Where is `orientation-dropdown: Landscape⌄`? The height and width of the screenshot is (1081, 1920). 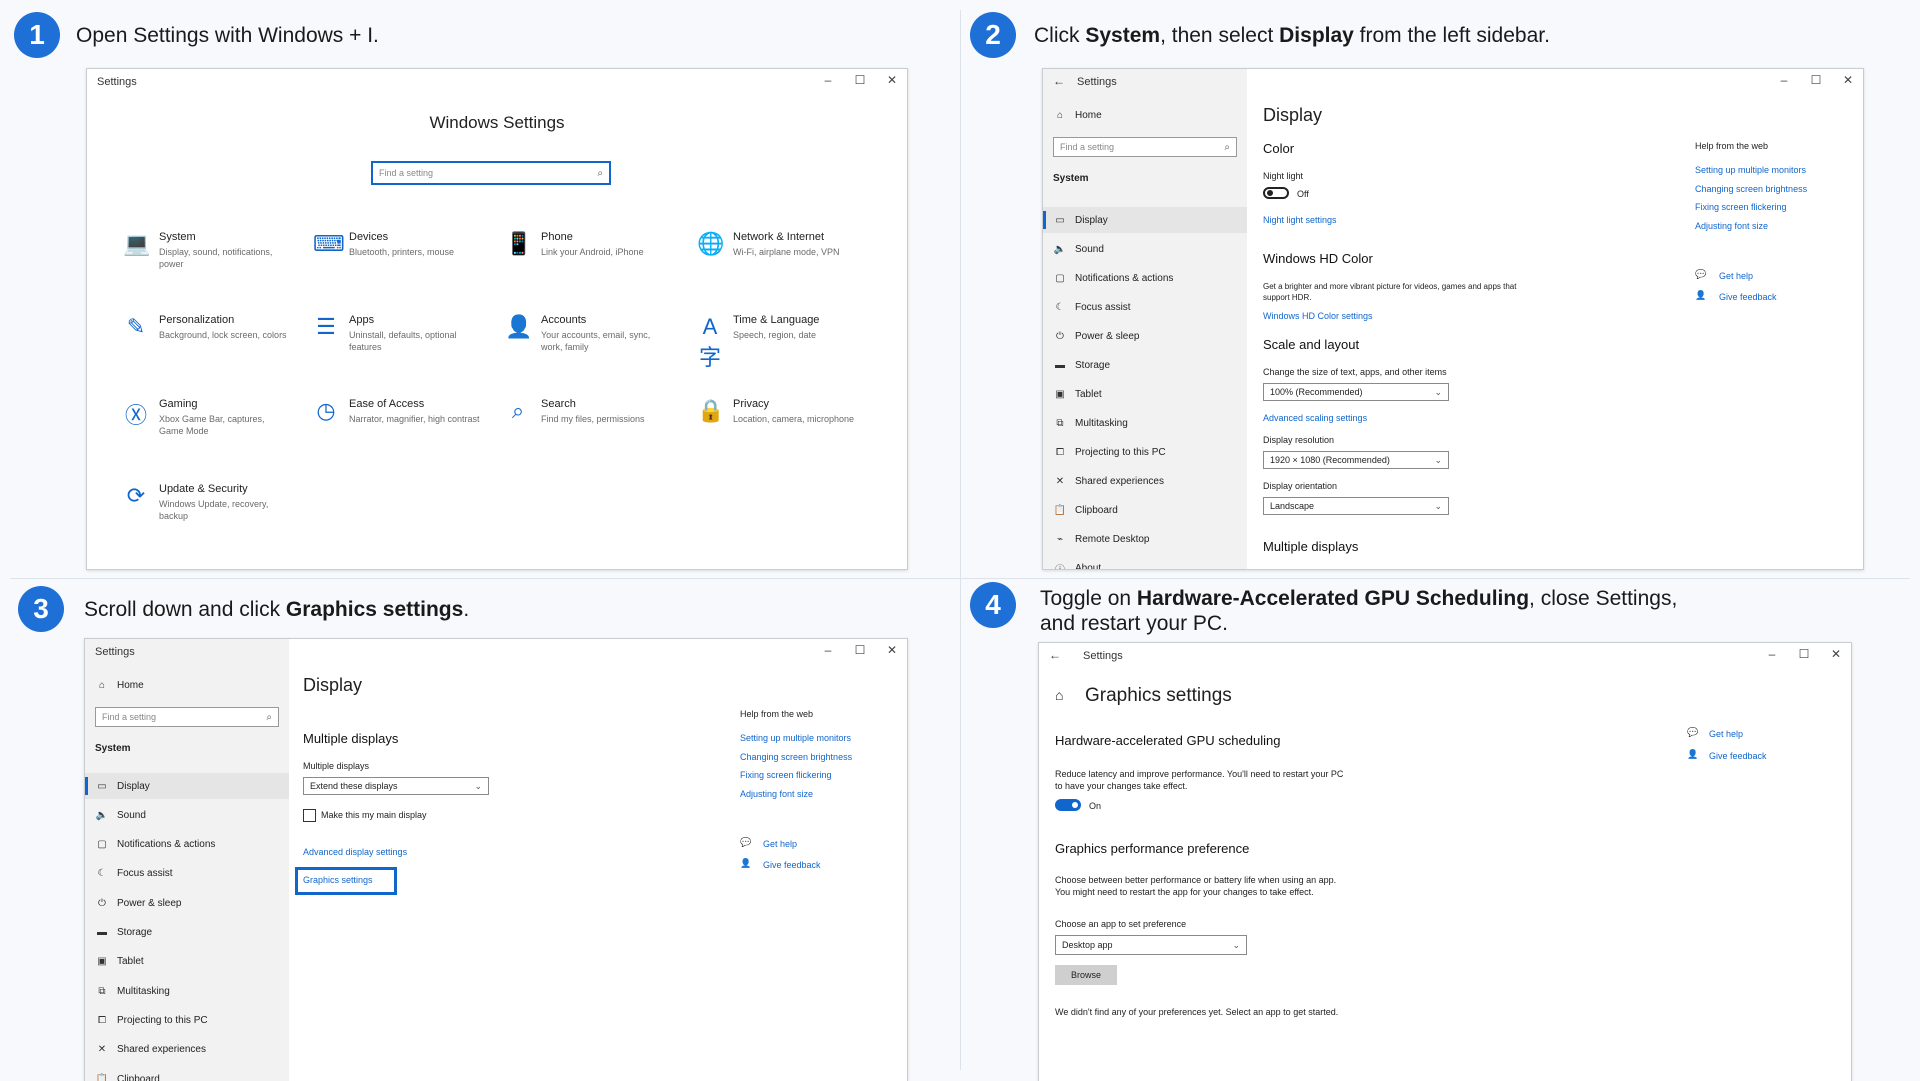
orientation-dropdown: Landscape⌄ is located at coordinates (1356, 506).